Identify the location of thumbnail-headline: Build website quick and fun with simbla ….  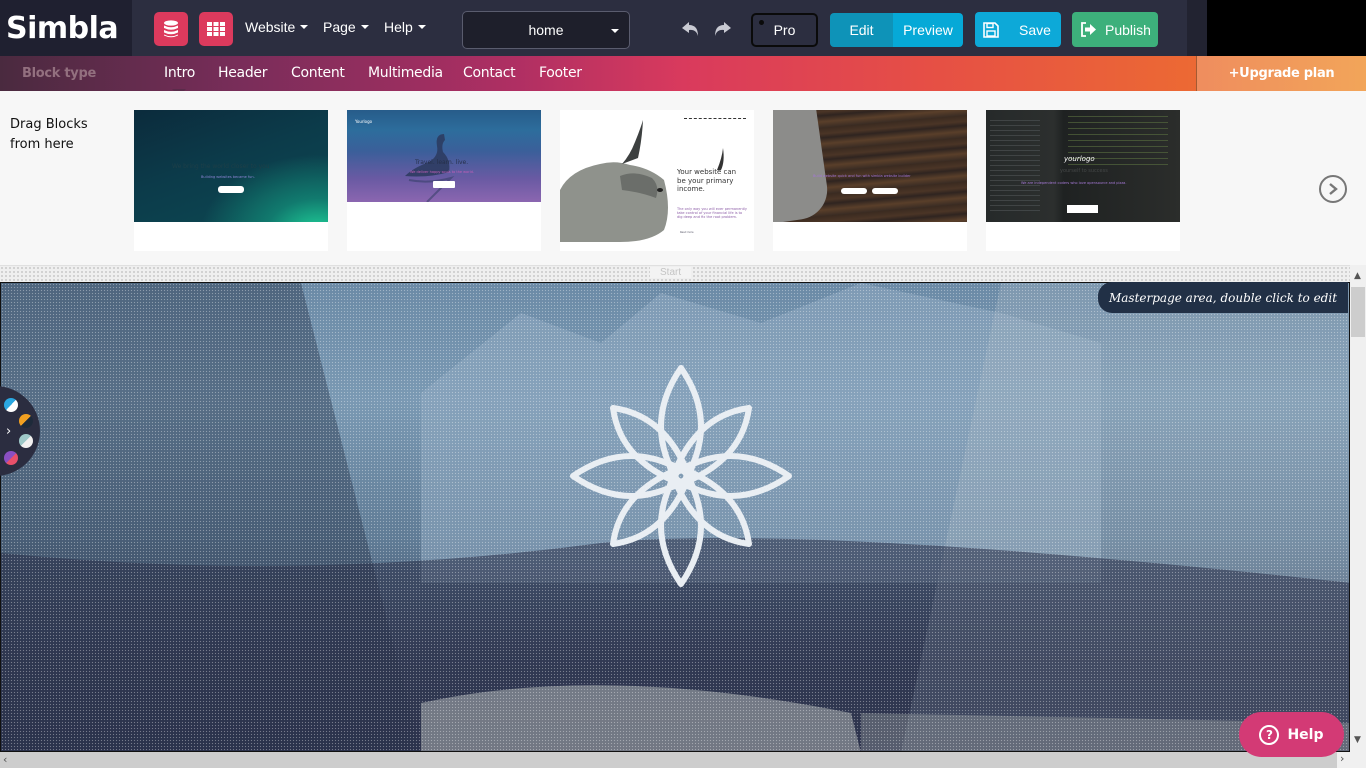
(862, 176).